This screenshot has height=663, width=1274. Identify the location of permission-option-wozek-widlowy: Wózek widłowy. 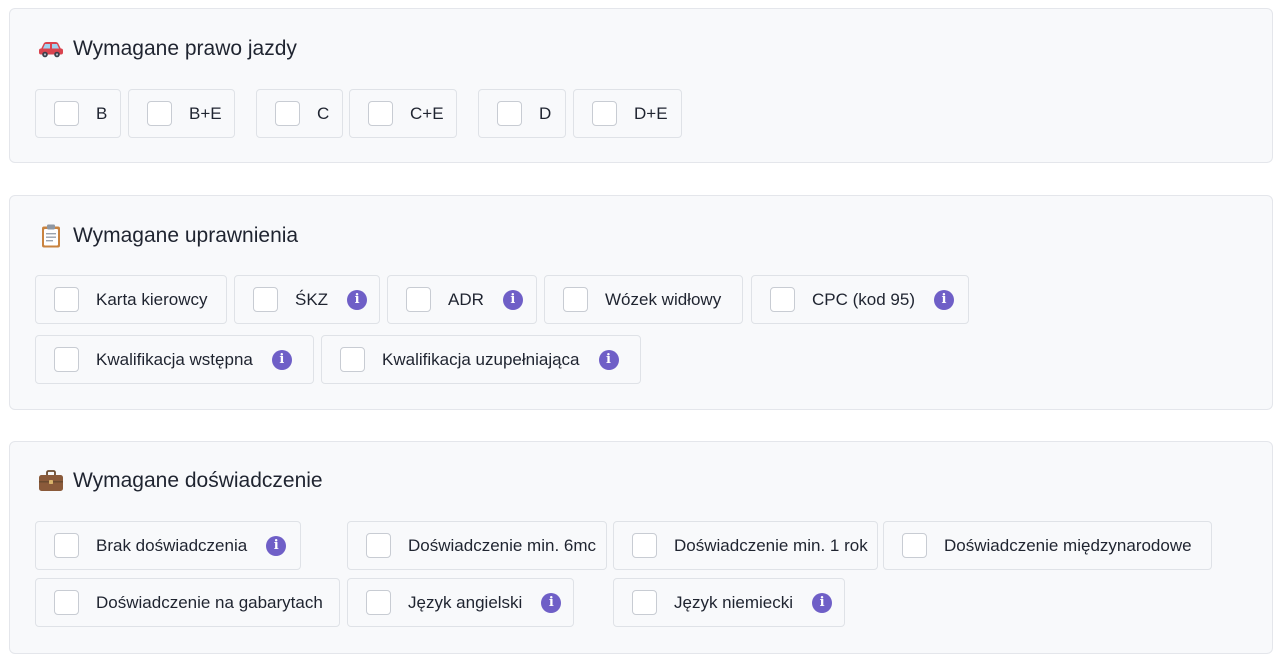
(643, 299).